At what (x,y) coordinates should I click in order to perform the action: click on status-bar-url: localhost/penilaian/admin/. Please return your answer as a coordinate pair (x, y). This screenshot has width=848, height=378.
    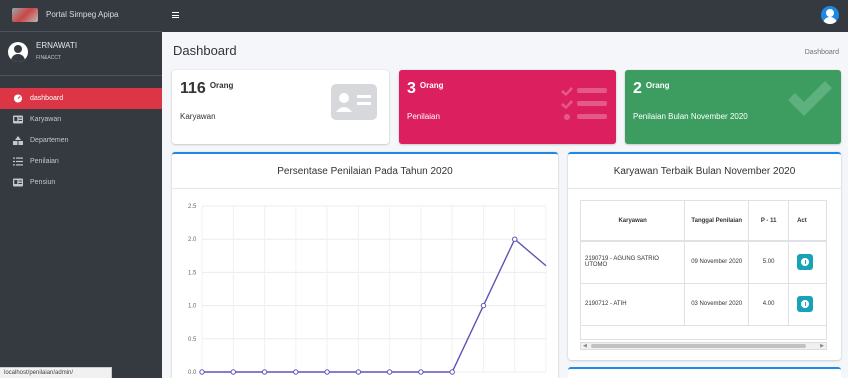
    Looking at the image, I should click on (56, 372).